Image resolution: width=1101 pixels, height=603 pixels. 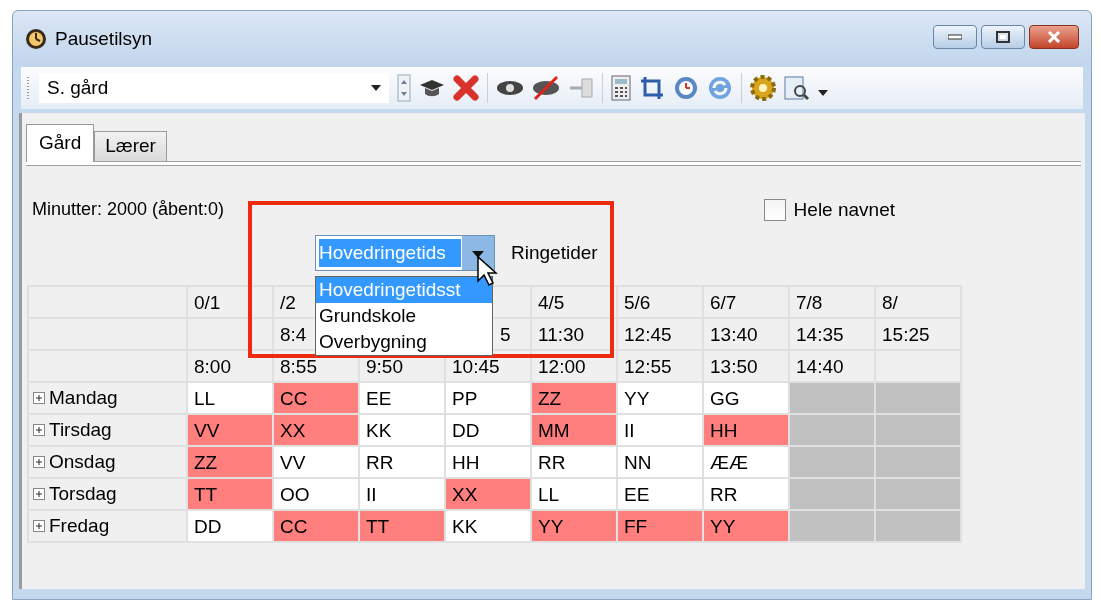 What do you see at coordinates (384, 366) in the screenshot?
I see `column-header: 9:50` at bounding box center [384, 366].